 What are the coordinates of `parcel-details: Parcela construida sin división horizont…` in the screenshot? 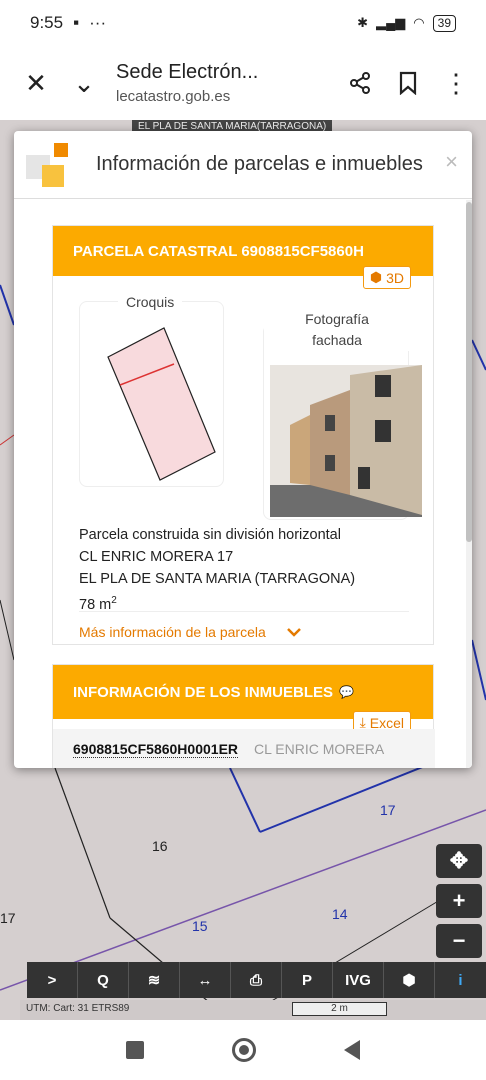 It's located at (217, 570).